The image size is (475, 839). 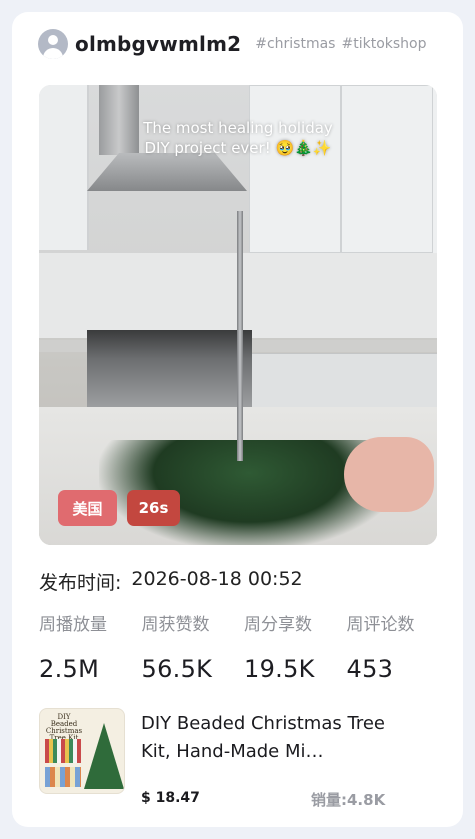 I want to click on publish-time-value: 2026-08-18 00:52, so click(x=217, y=579).